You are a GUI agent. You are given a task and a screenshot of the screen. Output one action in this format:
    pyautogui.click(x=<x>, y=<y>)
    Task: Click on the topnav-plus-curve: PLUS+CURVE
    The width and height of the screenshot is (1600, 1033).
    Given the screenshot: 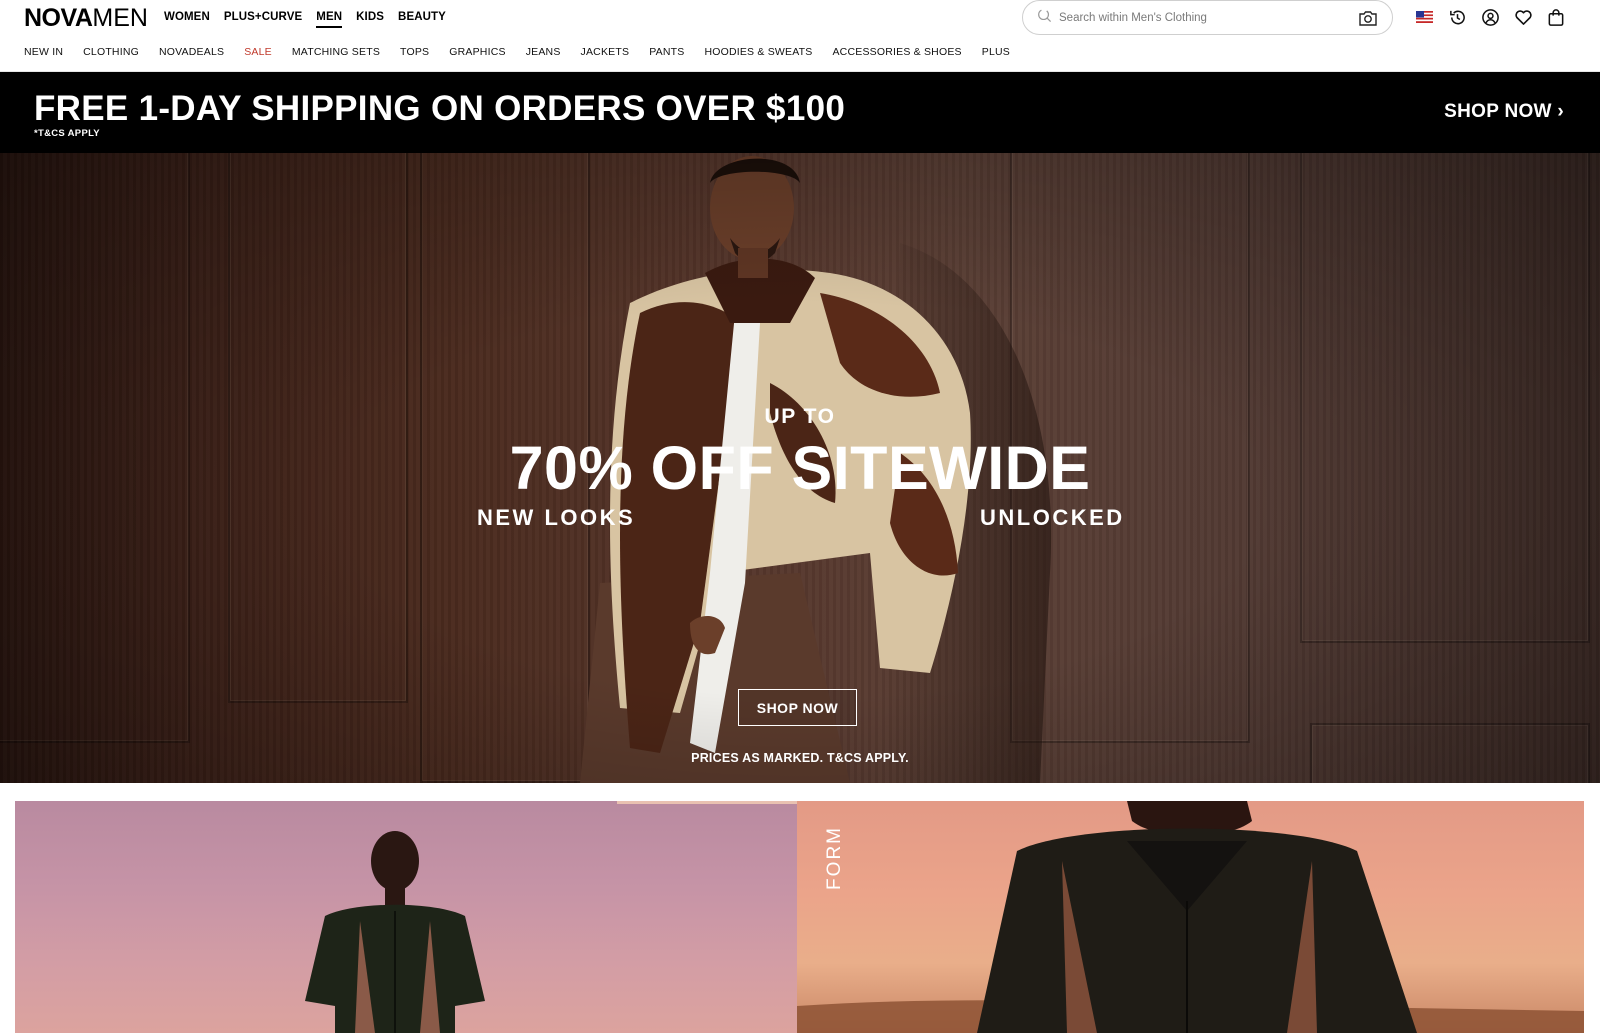 What is the action you would take?
    pyautogui.click(x=263, y=19)
    